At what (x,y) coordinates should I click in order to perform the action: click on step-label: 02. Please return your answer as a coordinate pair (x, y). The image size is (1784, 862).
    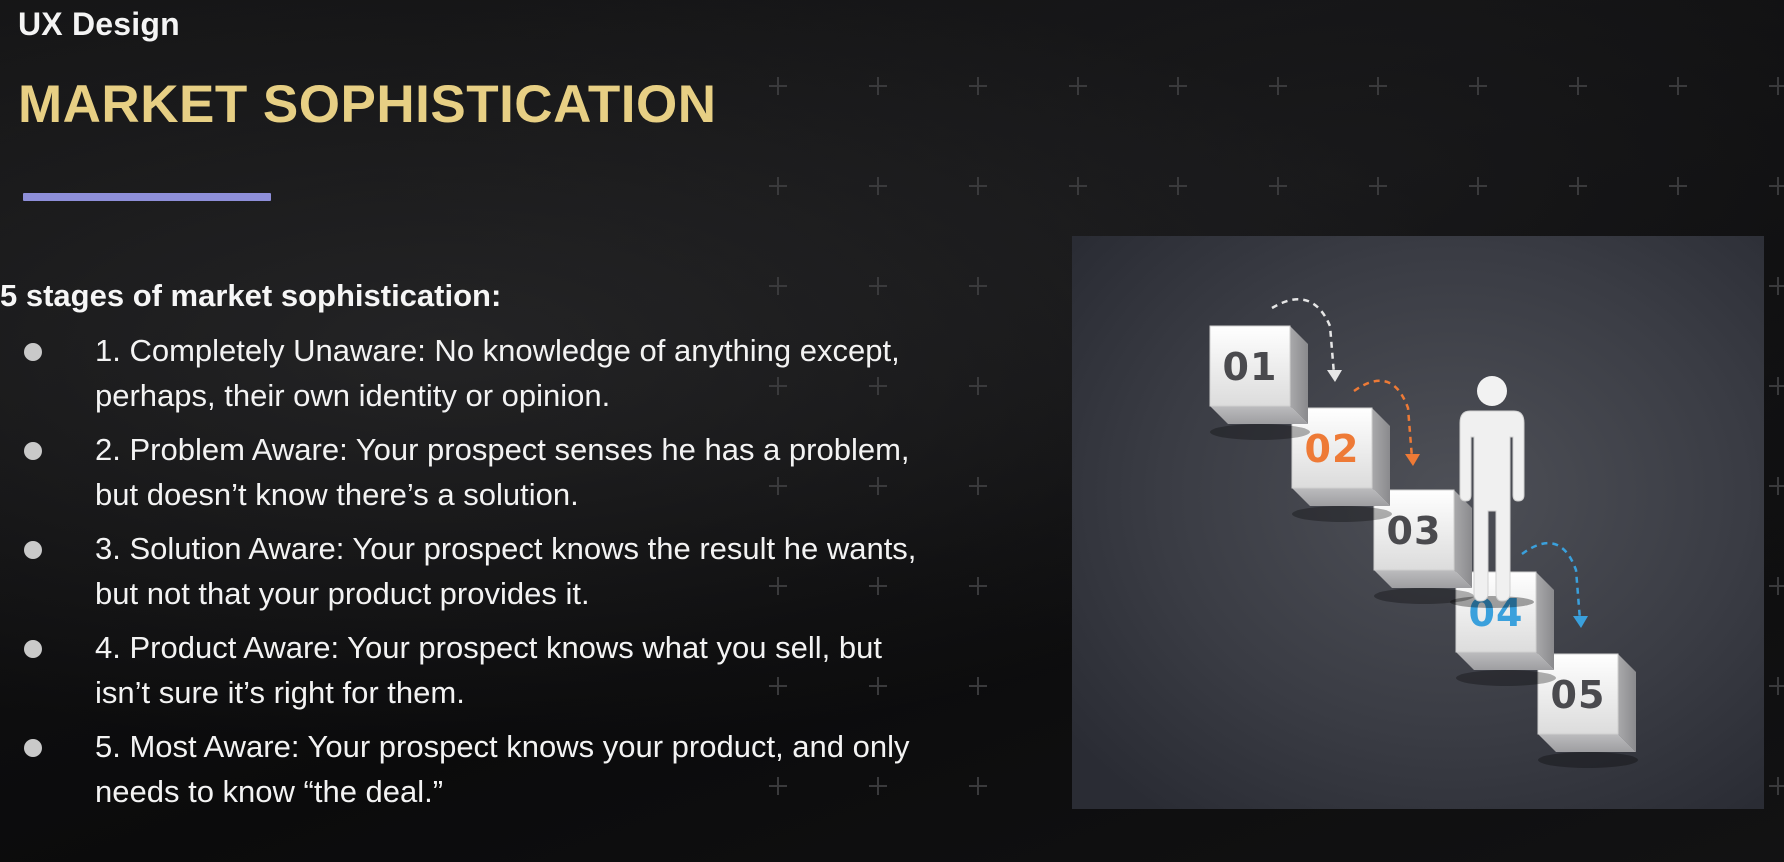
    Looking at the image, I should click on (1332, 449).